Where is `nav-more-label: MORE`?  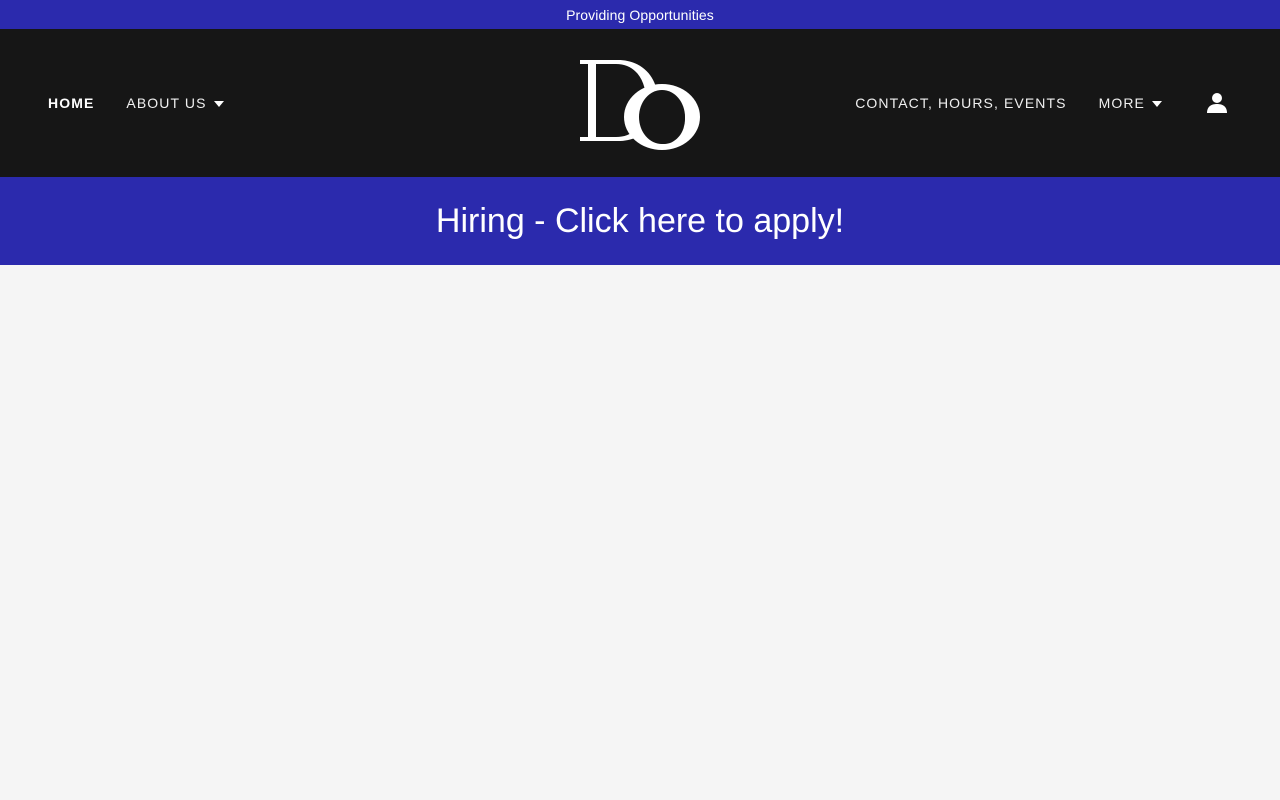
nav-more-label: MORE is located at coordinates (1121, 103).